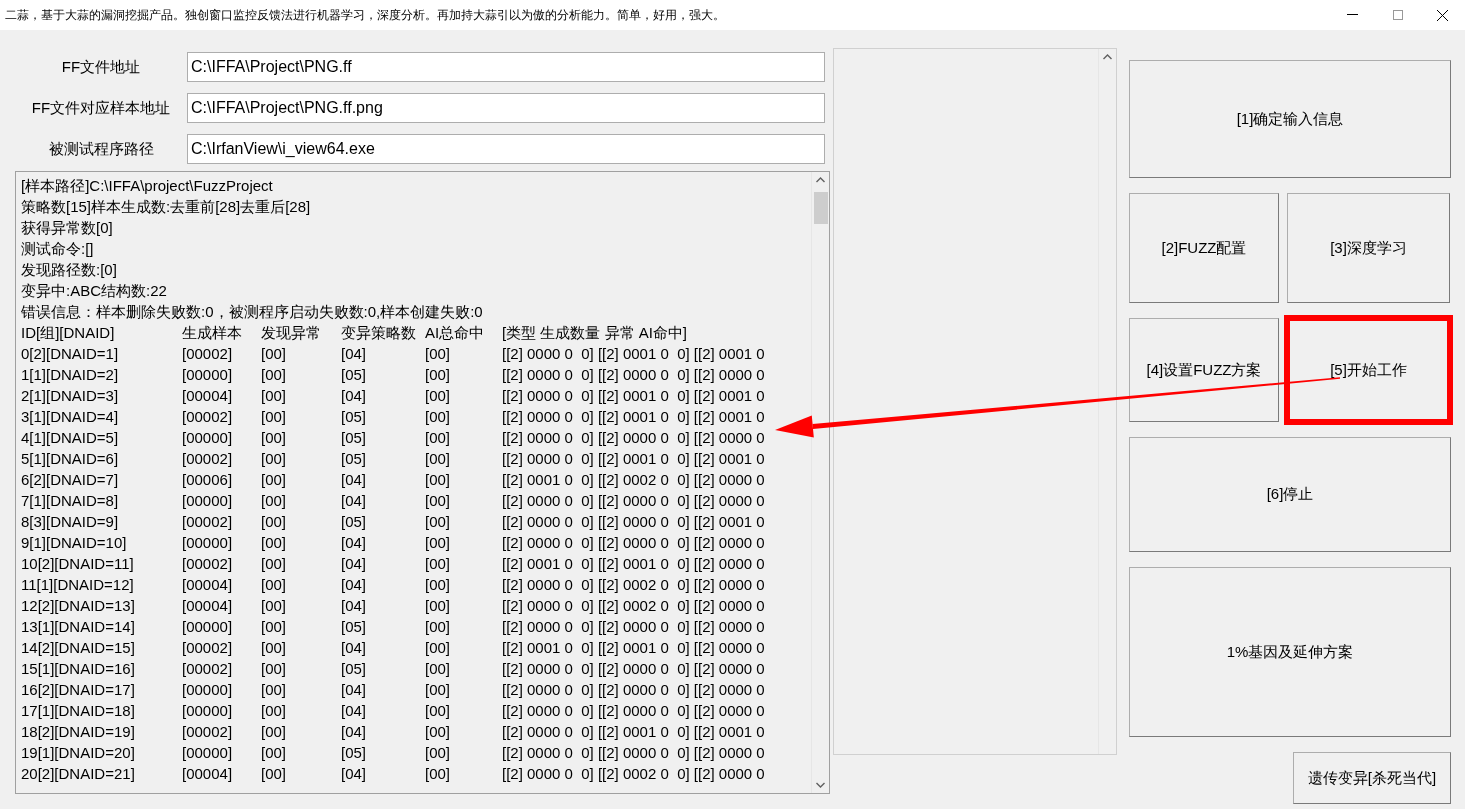  Describe the element at coordinates (70, 459) in the screenshot. I see `table-cell-text: 5[1][DNAID=6]` at that location.